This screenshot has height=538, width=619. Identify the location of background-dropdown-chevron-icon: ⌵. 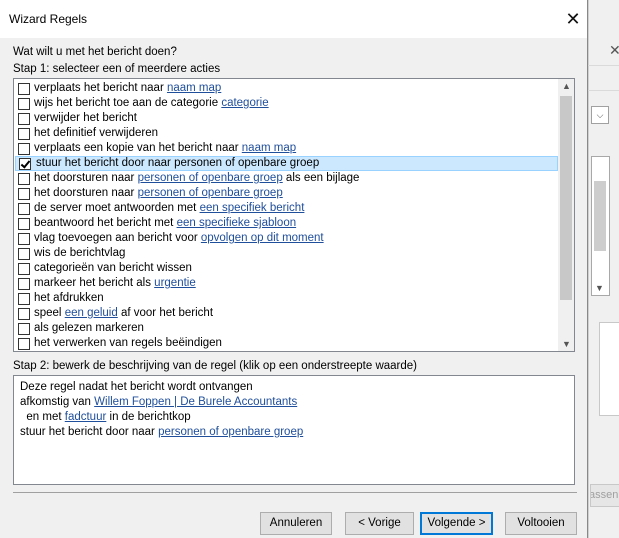
(600, 115).